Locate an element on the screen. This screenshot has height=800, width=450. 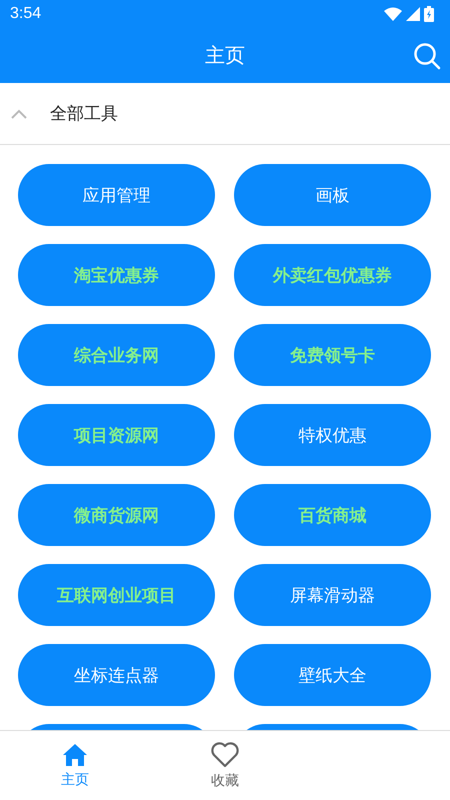
tool-button: 微商货源网 is located at coordinates (116, 515).